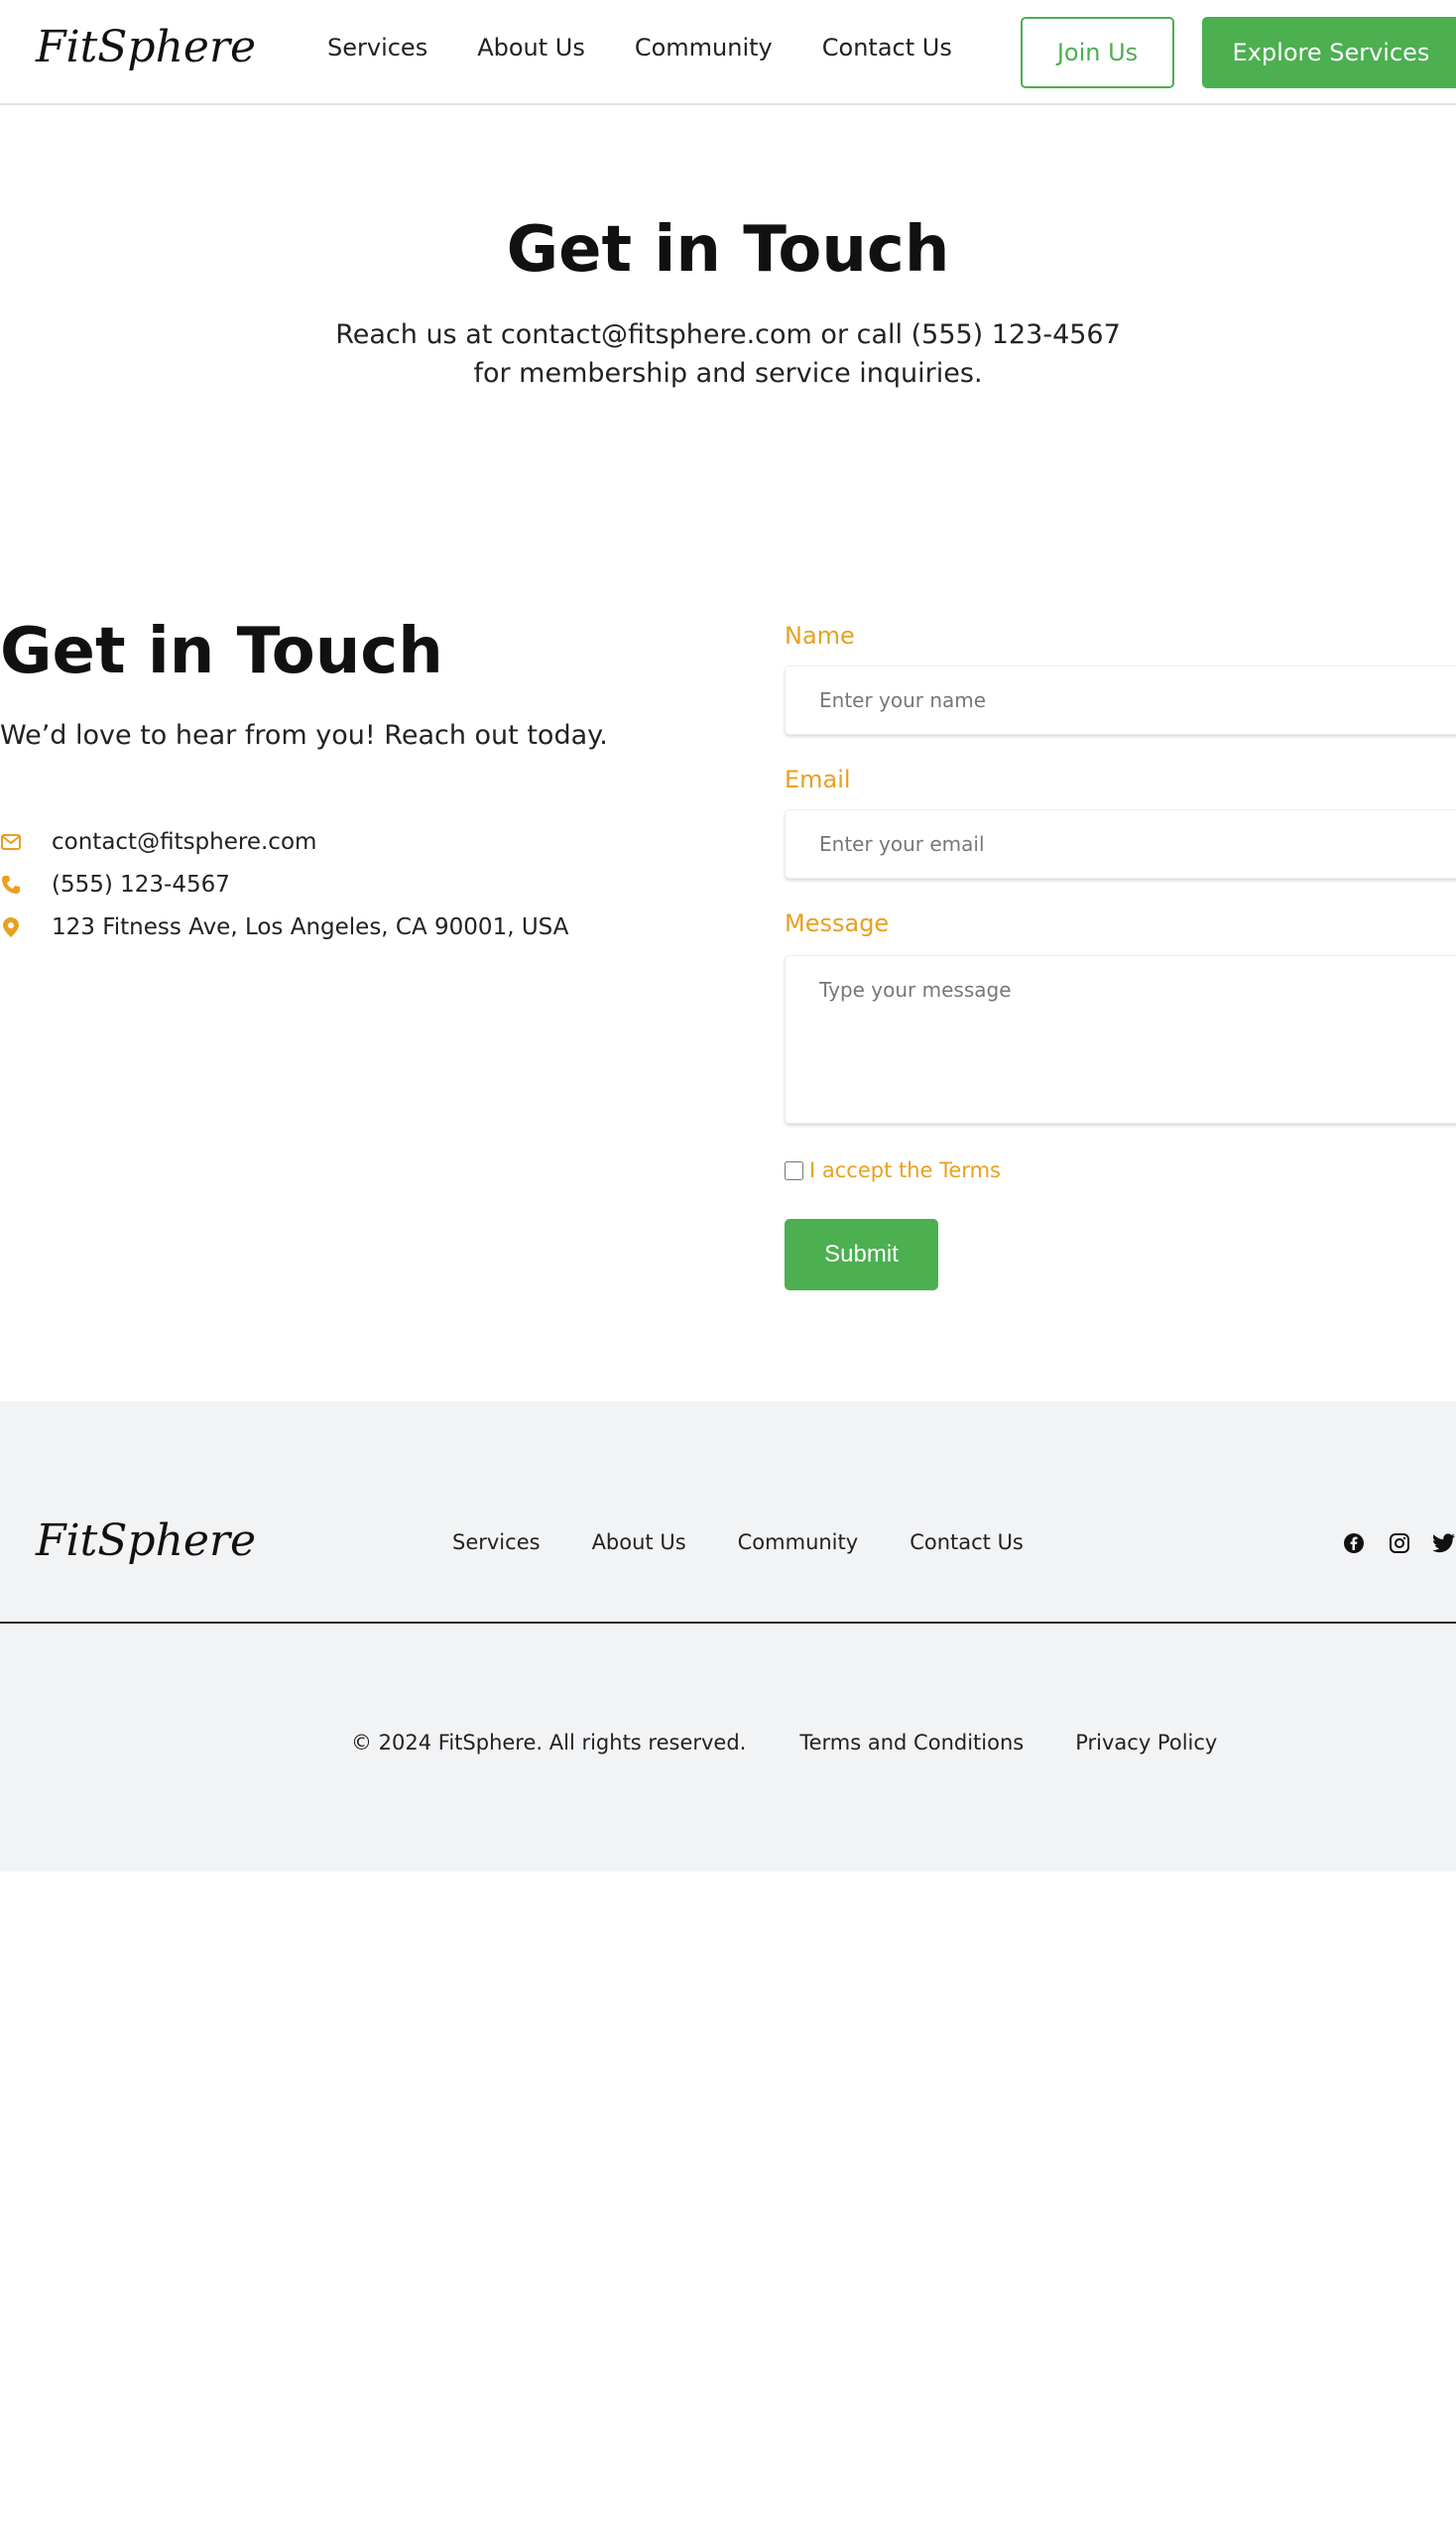  Describe the element at coordinates (1443, 1543) in the screenshot. I see `twitter-icon` at that location.